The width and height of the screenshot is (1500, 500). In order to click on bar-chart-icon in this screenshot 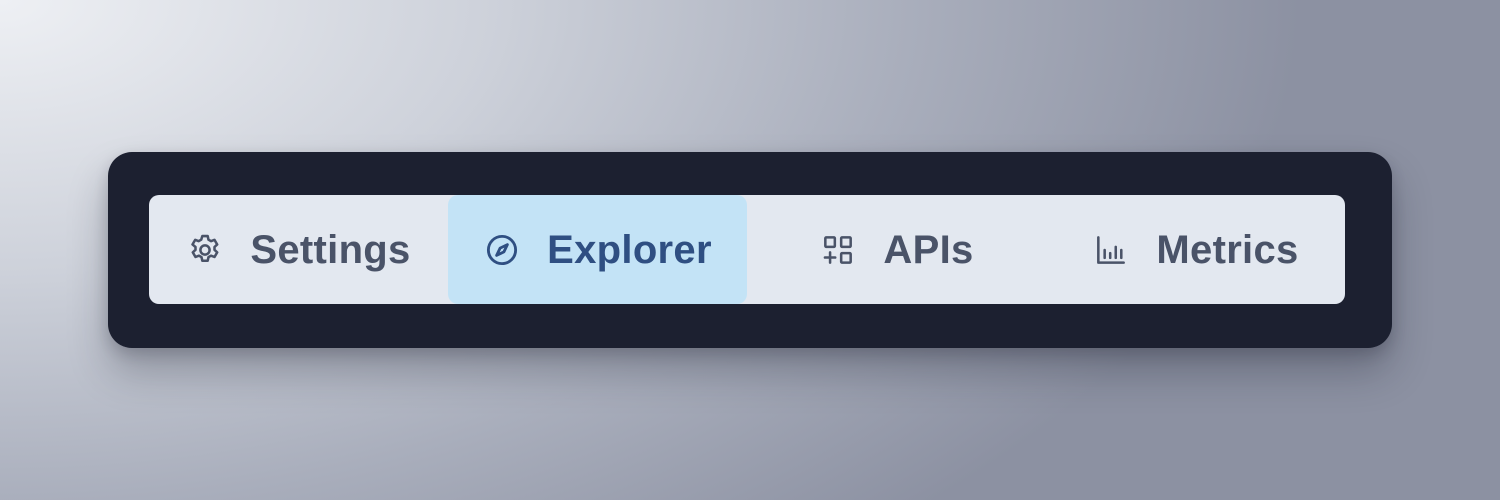, I will do `click(1111, 250)`.